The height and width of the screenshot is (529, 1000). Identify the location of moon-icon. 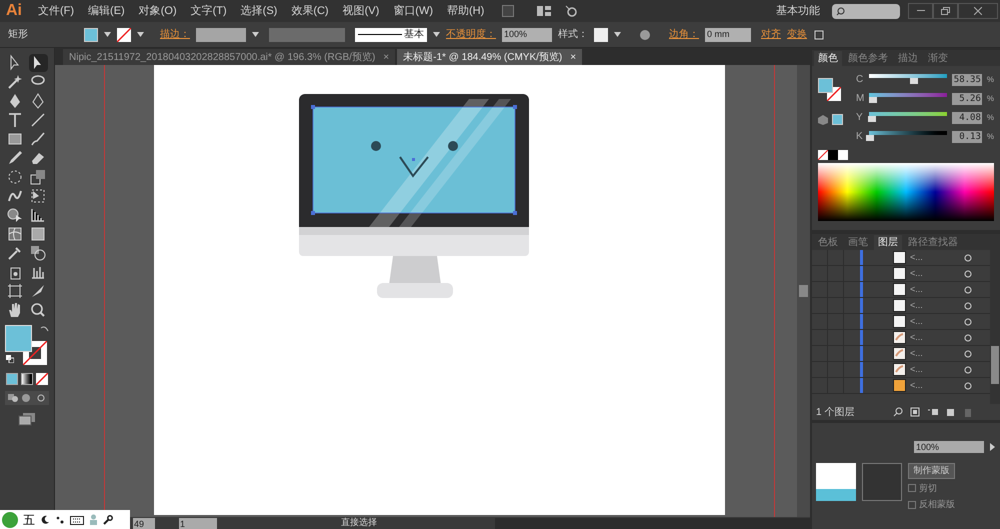
(45, 519).